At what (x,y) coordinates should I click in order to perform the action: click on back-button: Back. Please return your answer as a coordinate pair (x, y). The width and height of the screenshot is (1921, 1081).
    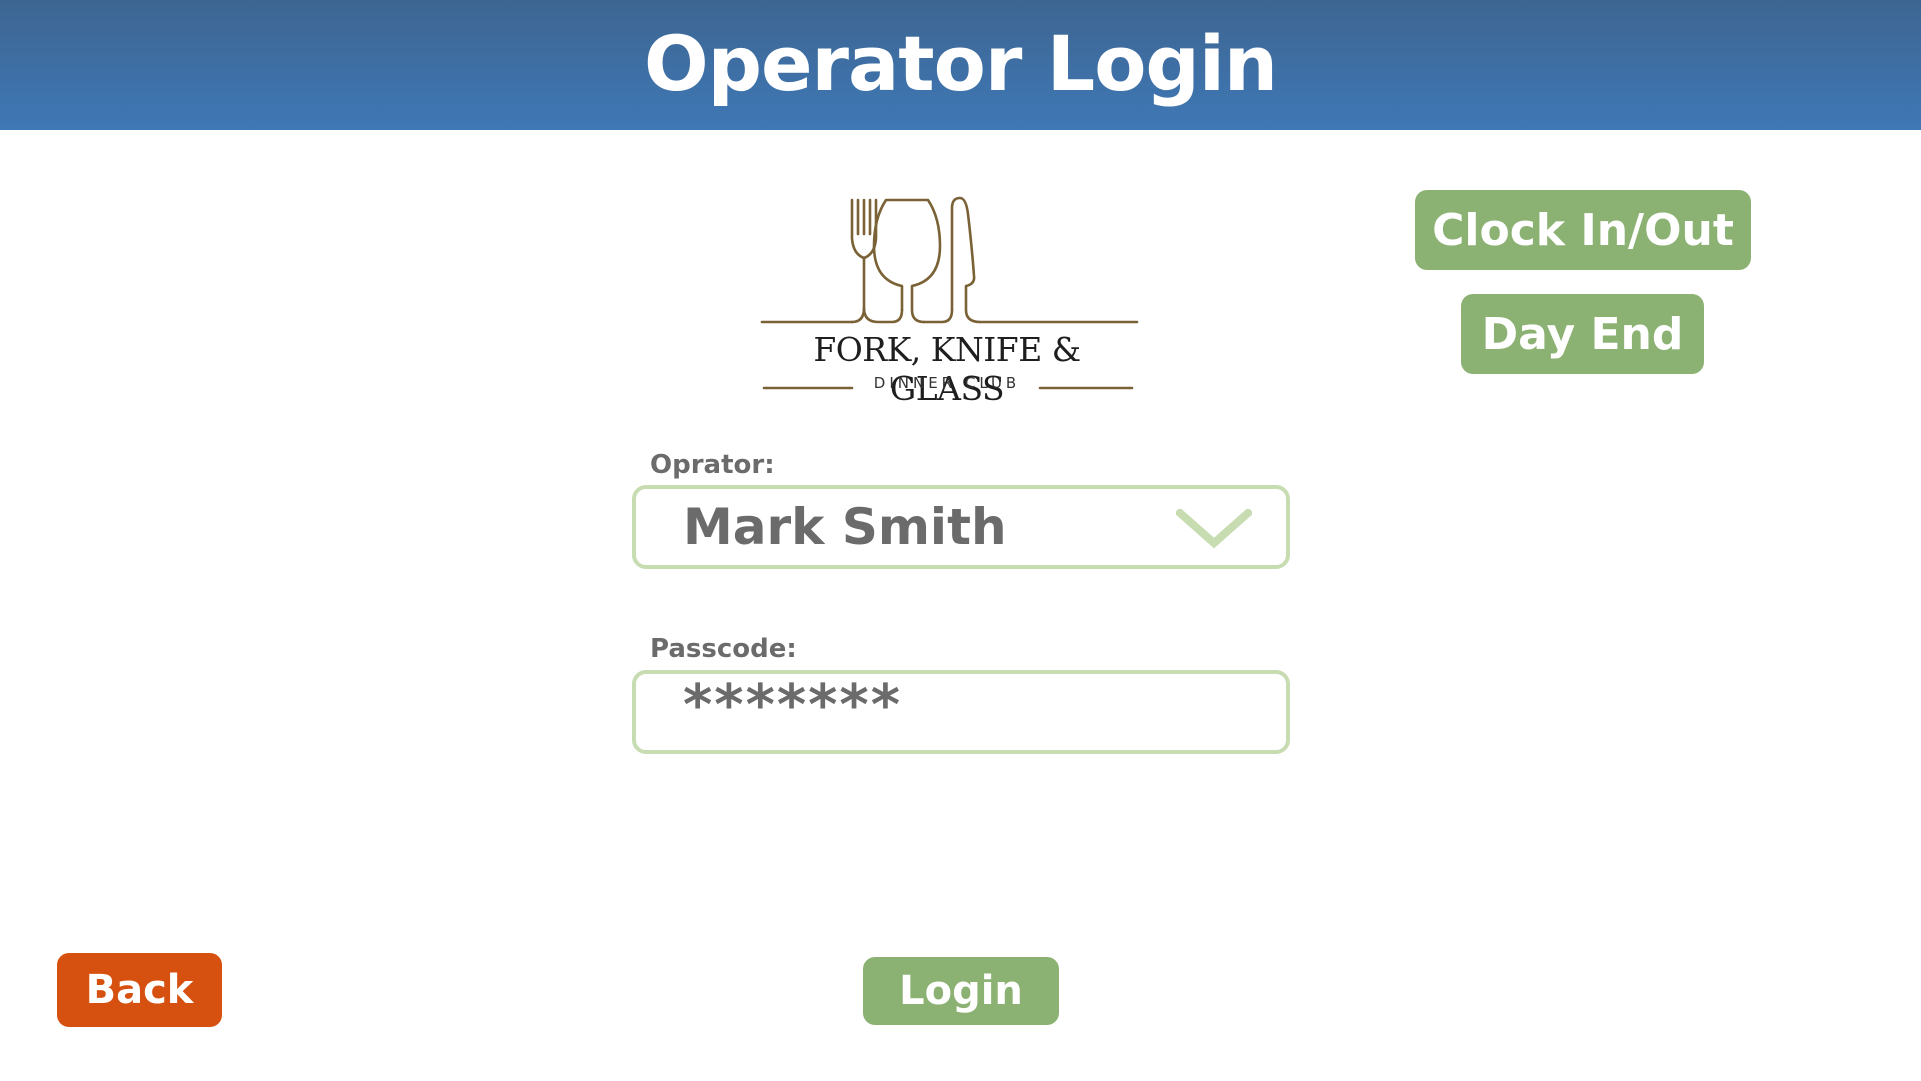
    Looking at the image, I should click on (139, 990).